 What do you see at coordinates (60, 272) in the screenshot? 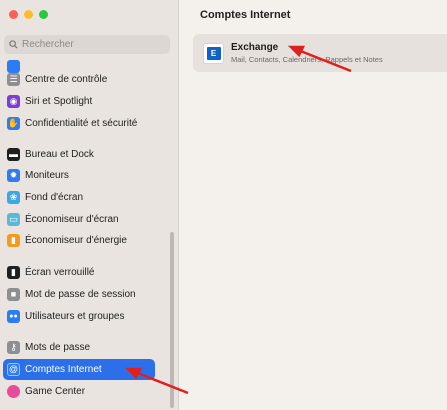
I see `sidebar-item-label: Écran verrouillé` at bounding box center [60, 272].